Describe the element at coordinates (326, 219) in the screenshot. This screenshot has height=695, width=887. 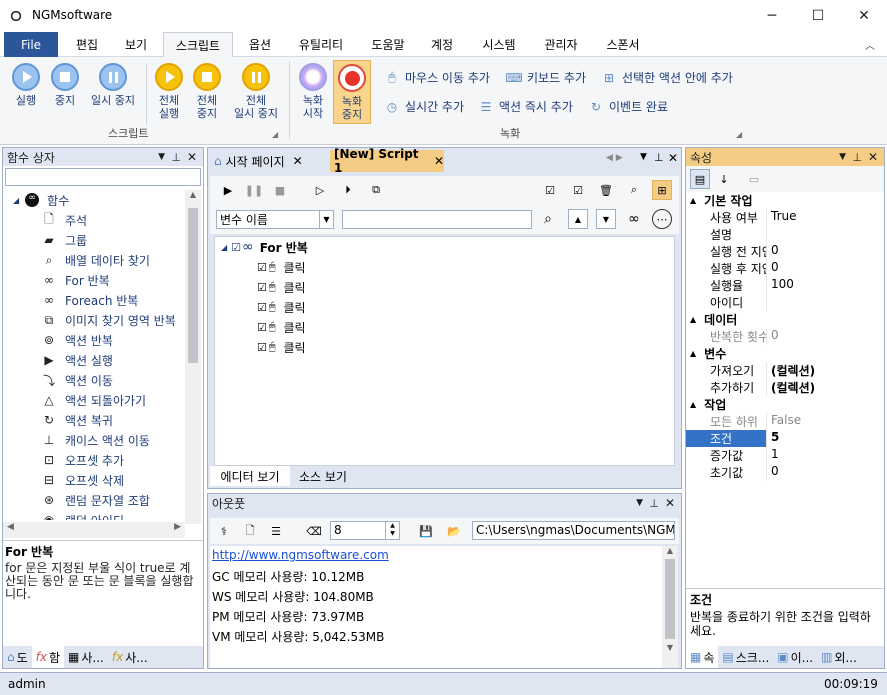
I see `chevron-down-icon: ▼` at that location.